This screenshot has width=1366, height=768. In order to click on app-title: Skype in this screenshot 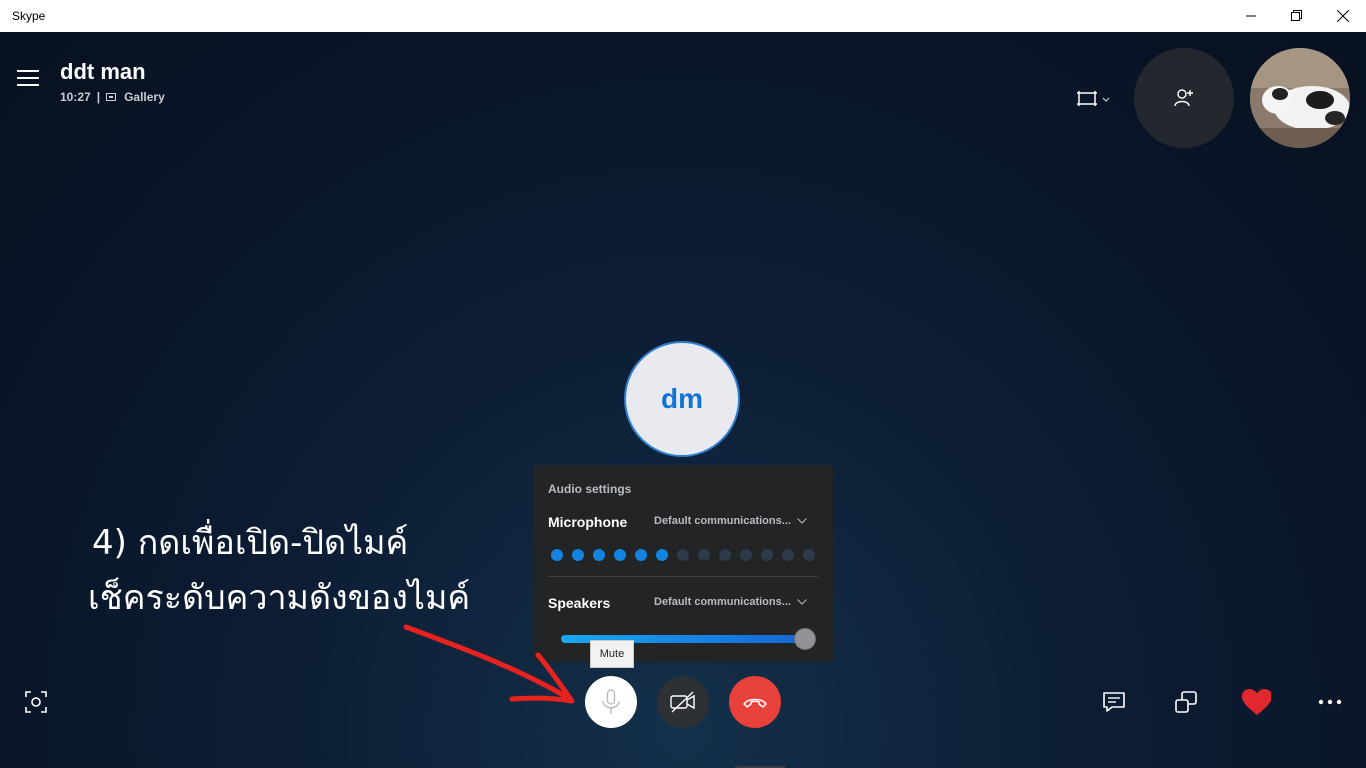, I will do `click(29, 16)`.